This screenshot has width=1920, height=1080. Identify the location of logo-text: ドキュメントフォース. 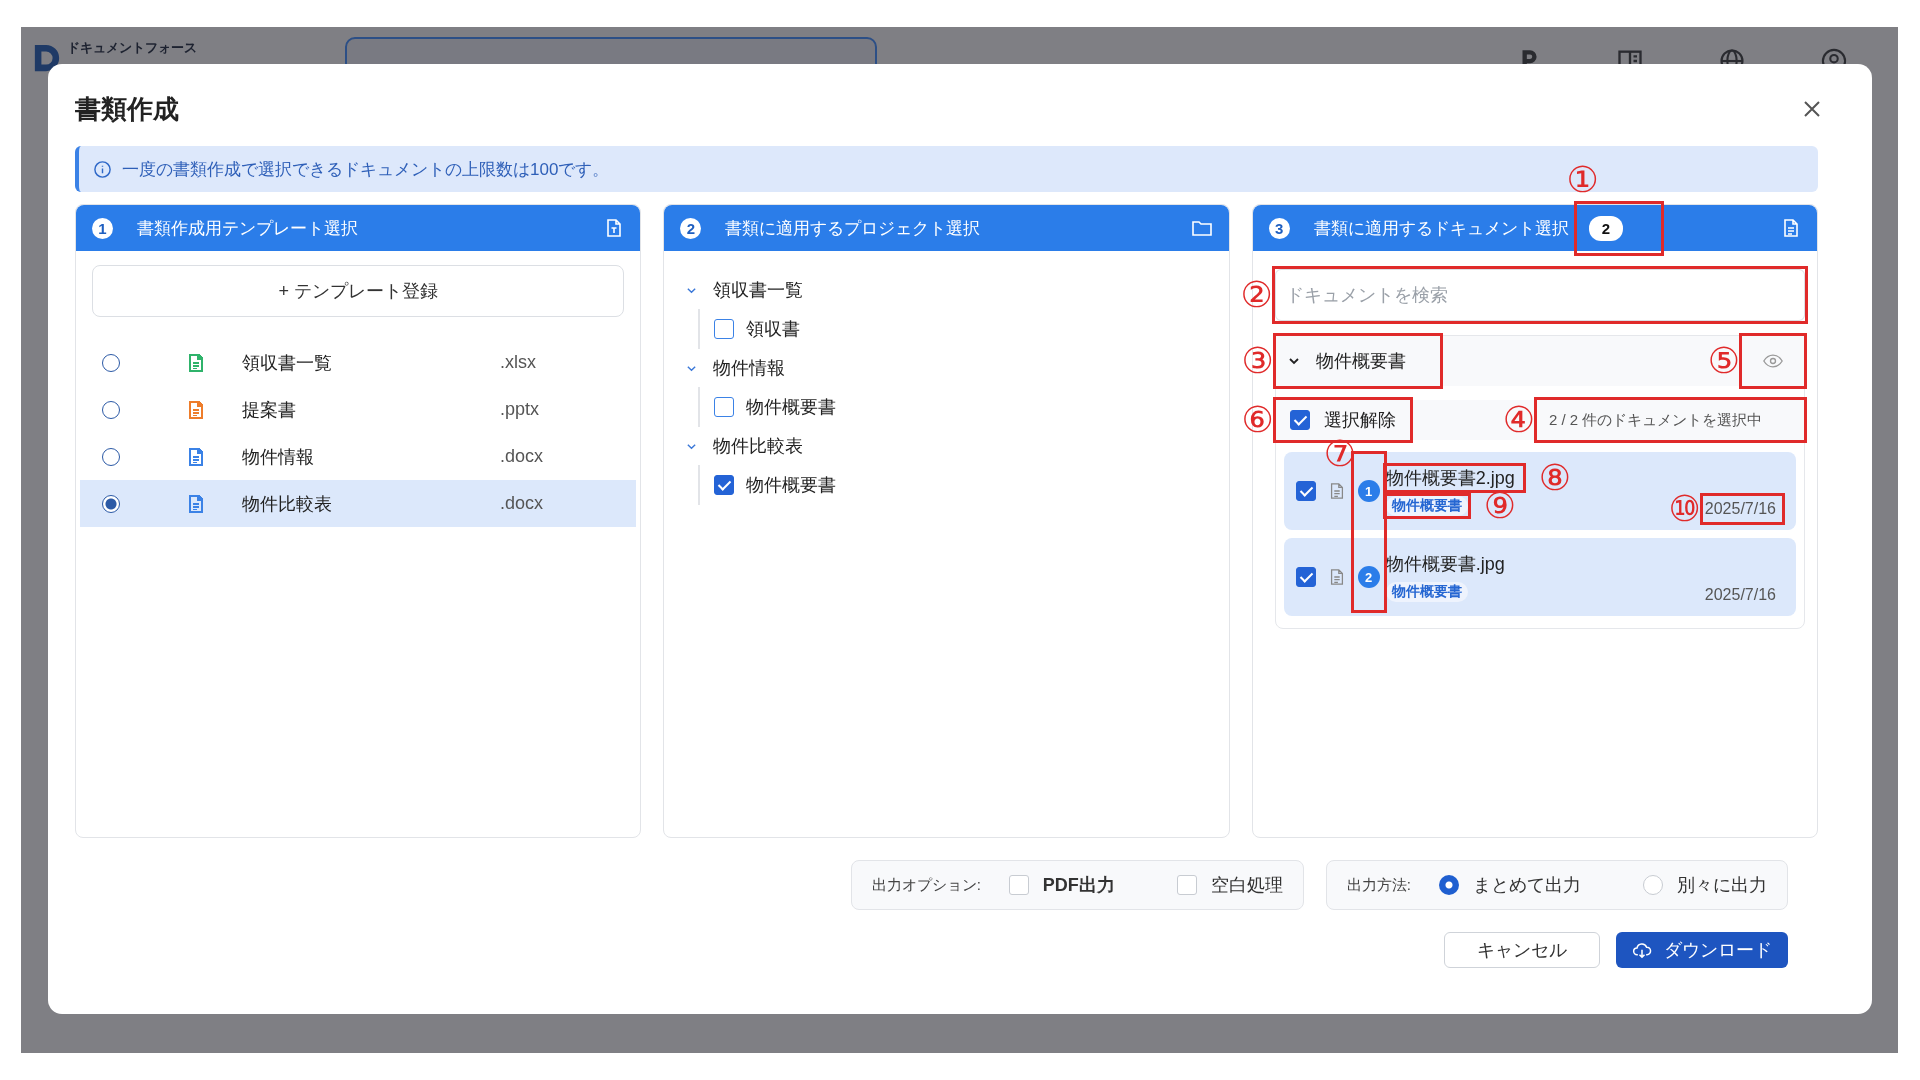
(132, 48).